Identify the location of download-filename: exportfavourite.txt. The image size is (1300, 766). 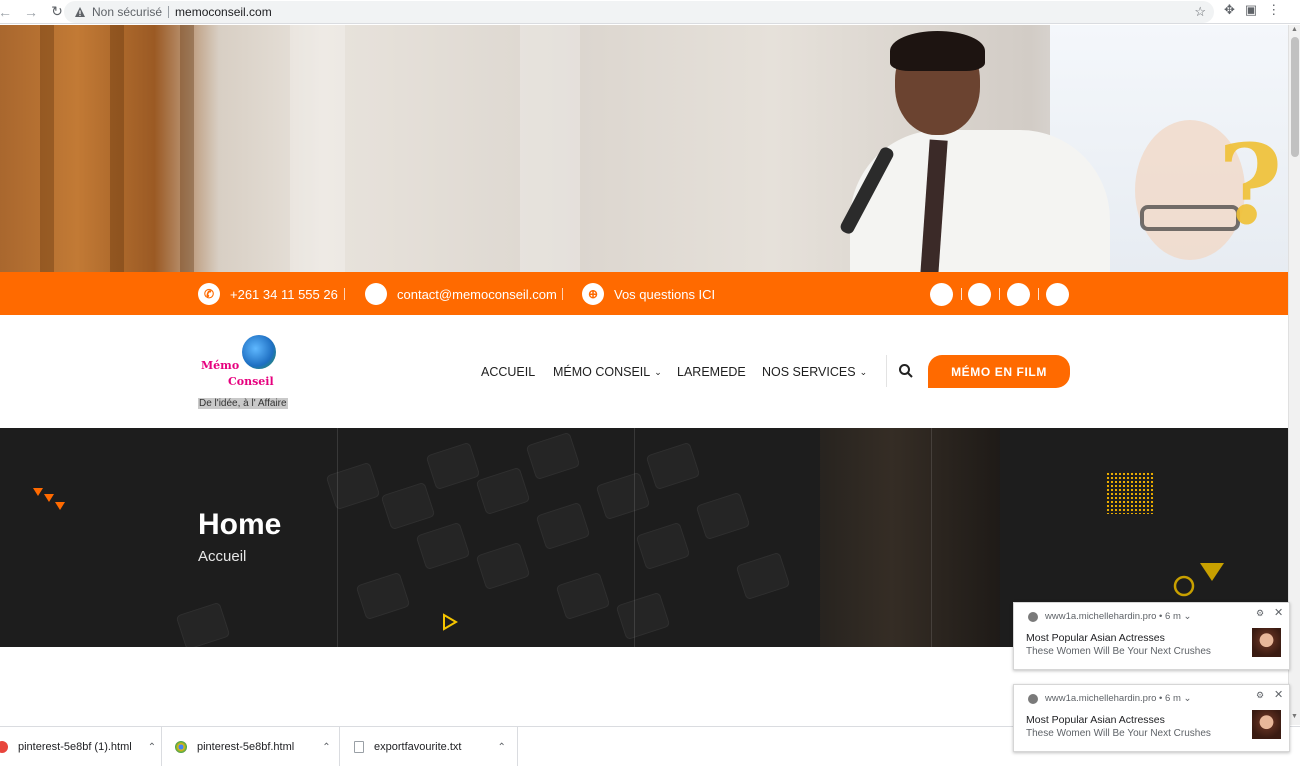
(418, 747).